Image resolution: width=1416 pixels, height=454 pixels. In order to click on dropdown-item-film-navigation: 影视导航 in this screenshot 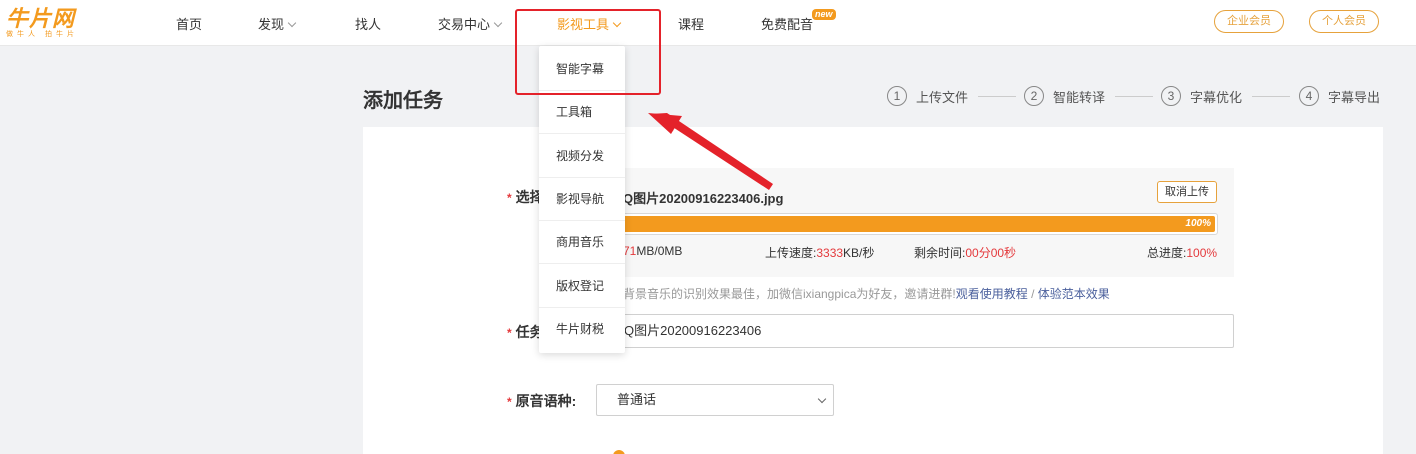, I will do `click(582, 199)`.